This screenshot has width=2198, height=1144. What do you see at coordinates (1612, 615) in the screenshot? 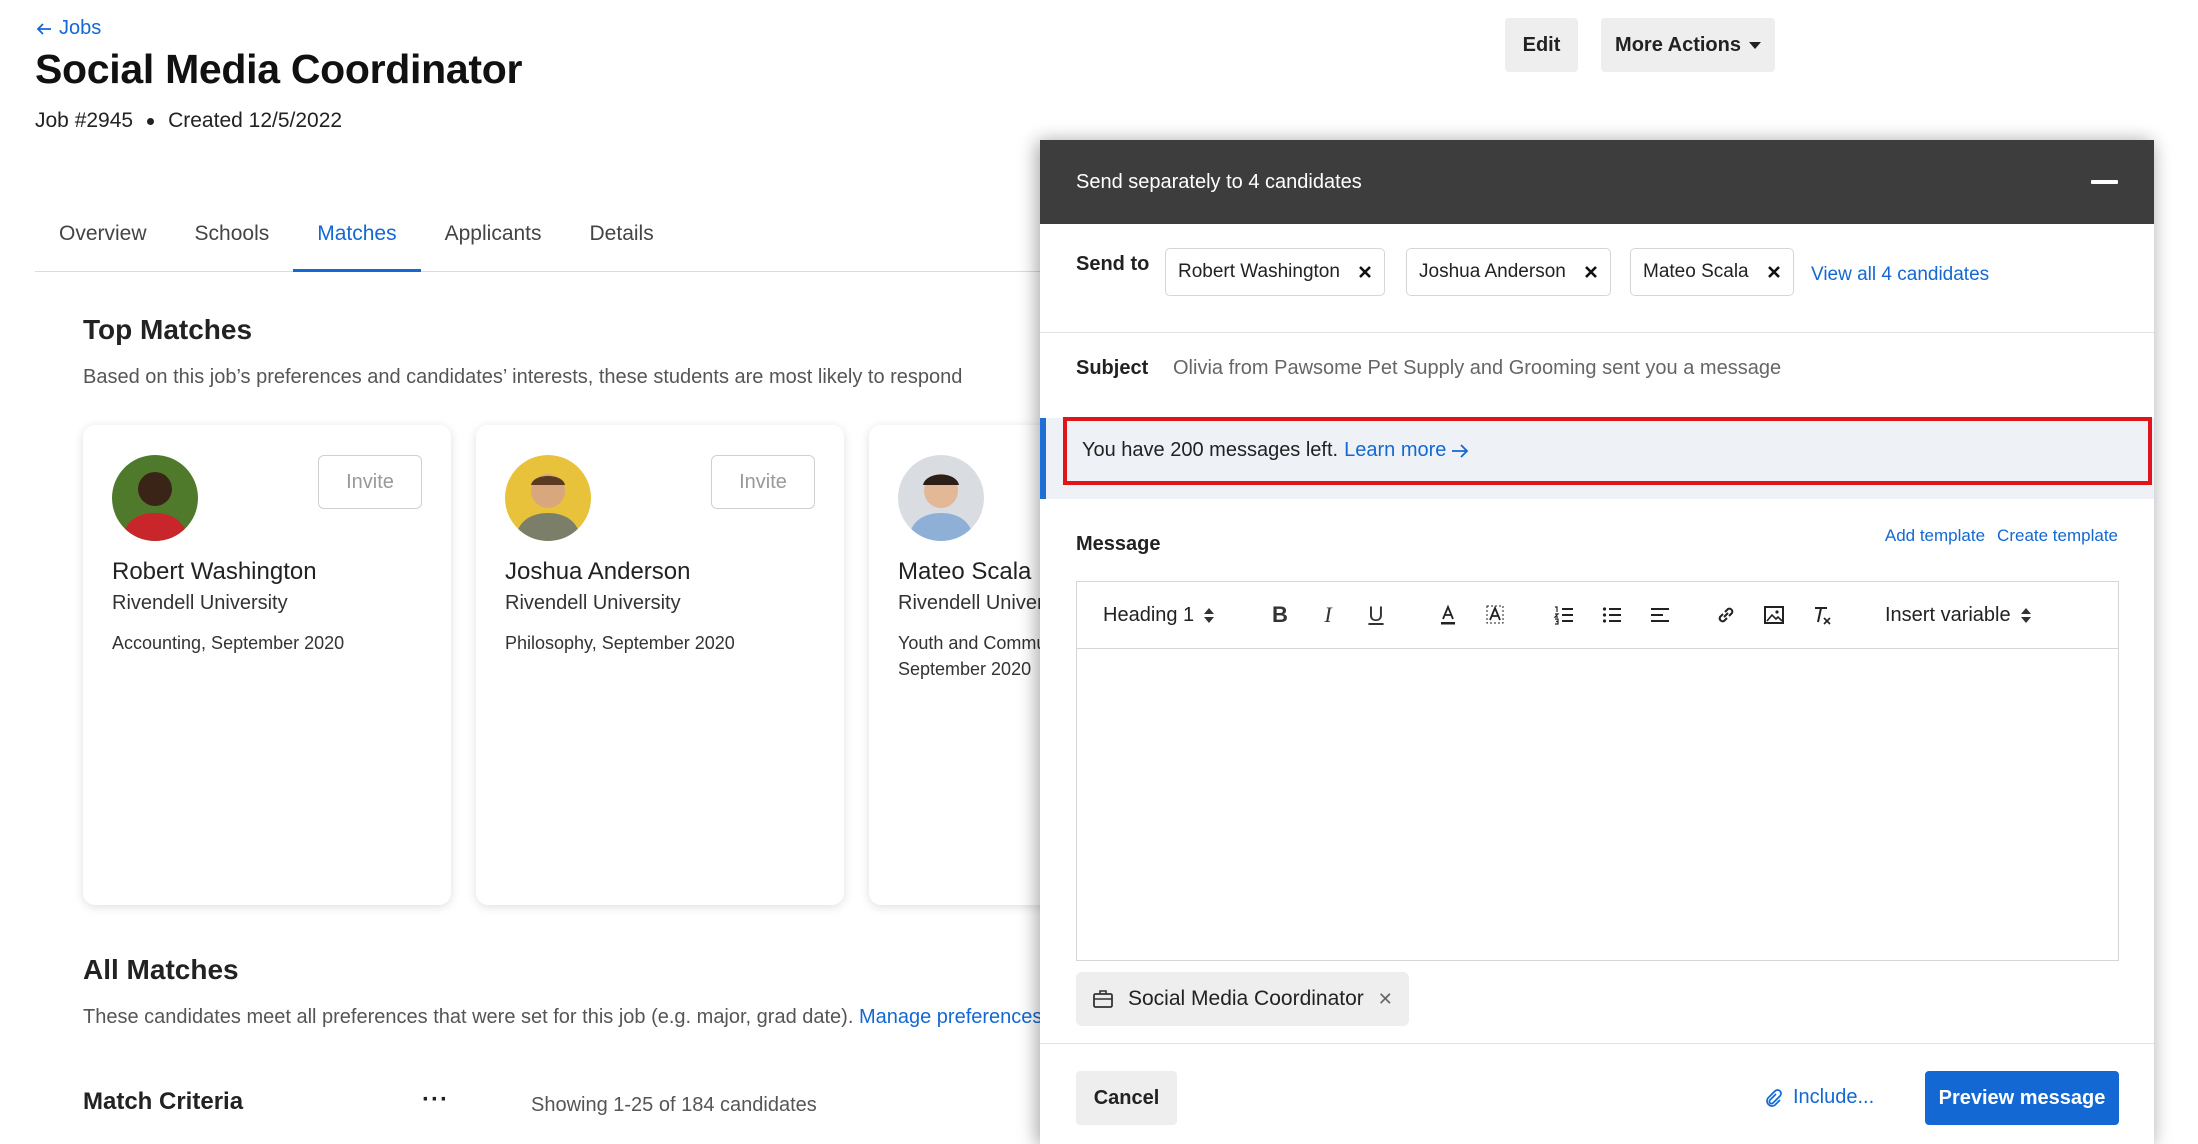
I see `bulleted-list-icon` at bounding box center [1612, 615].